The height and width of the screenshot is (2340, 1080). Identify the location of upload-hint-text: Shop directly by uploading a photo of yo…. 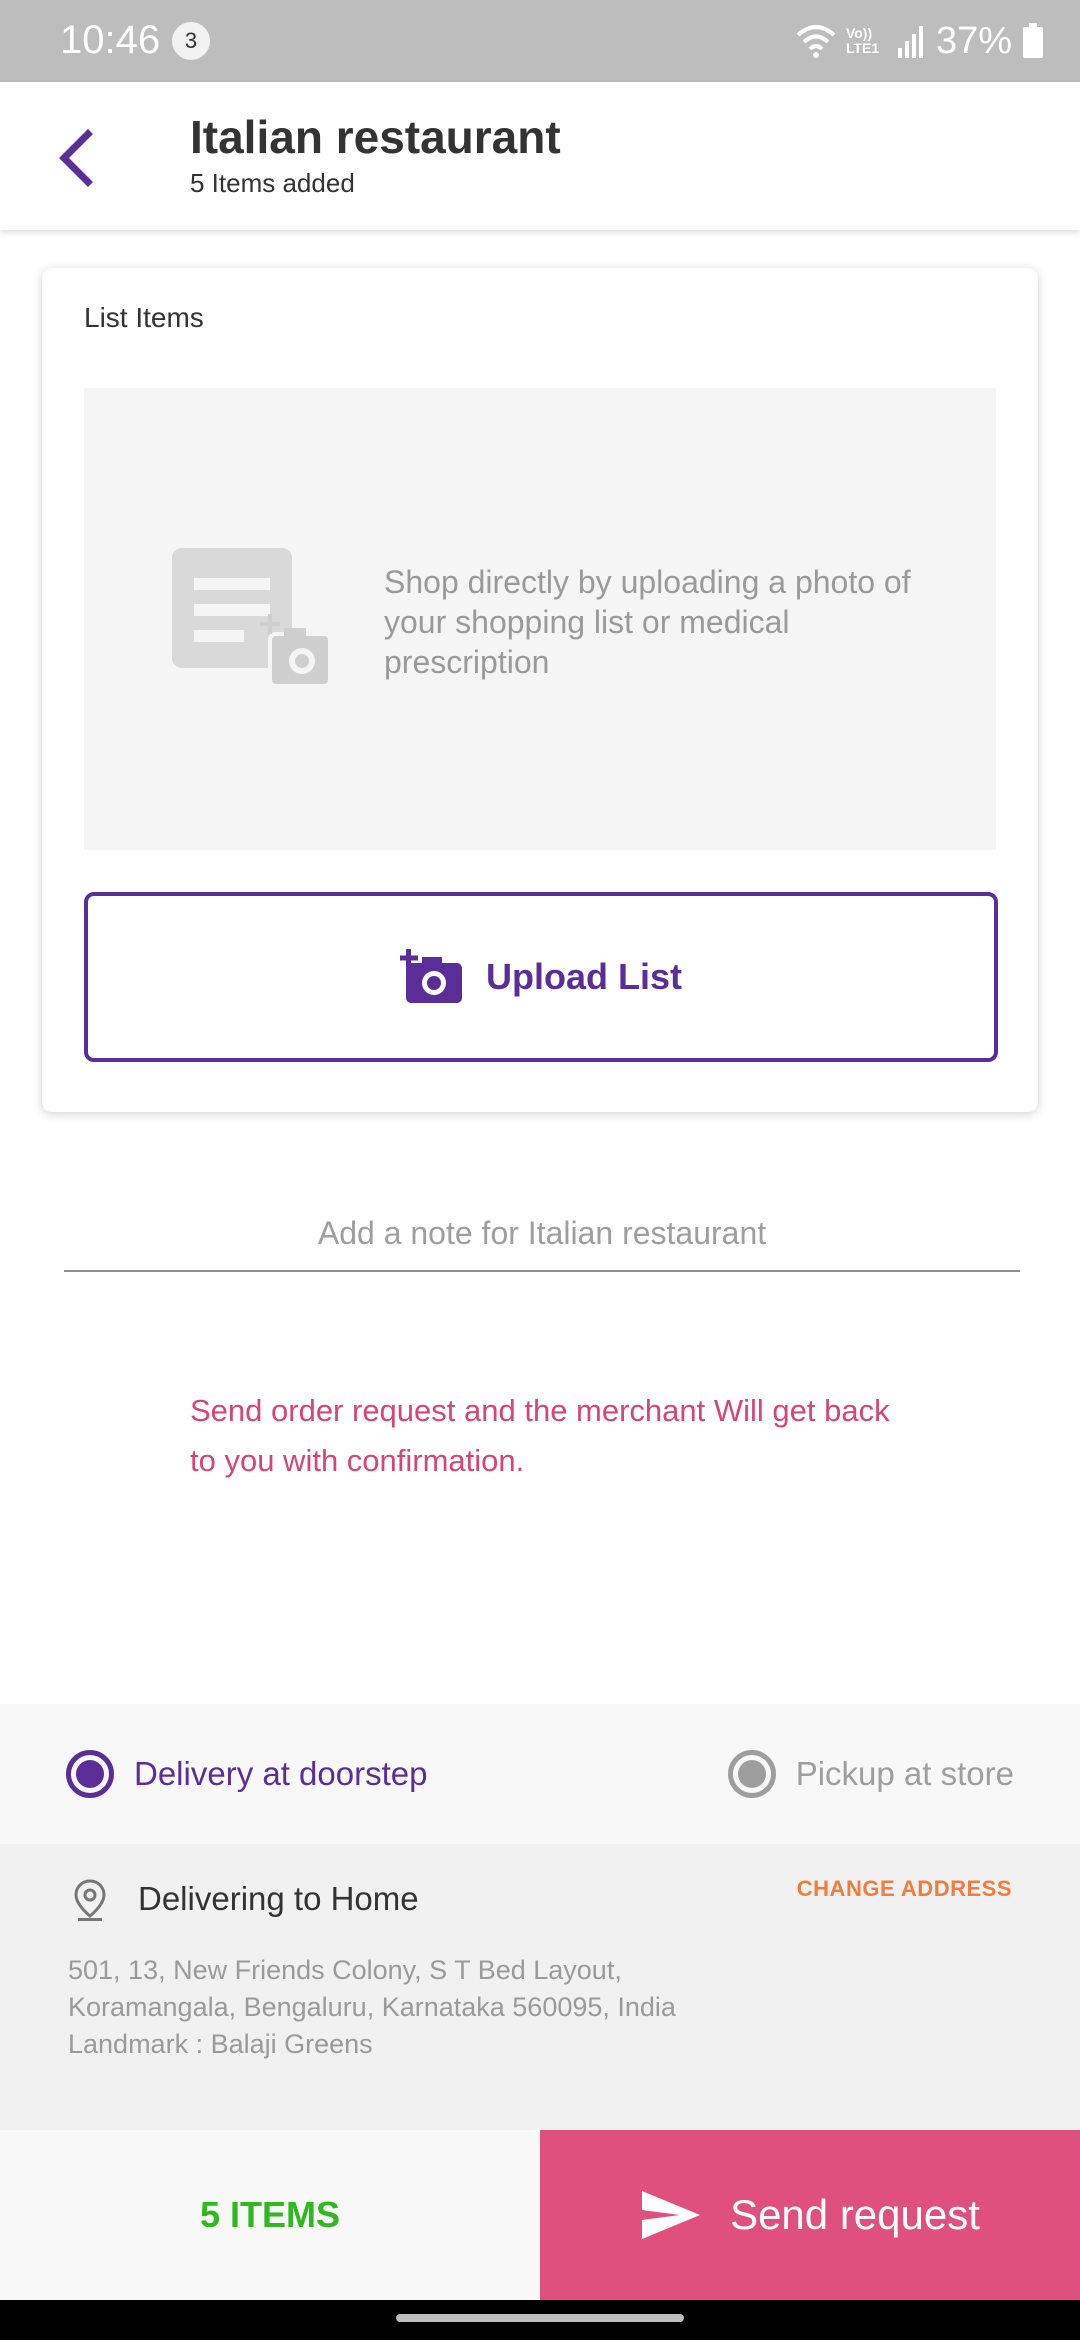
(647, 622).